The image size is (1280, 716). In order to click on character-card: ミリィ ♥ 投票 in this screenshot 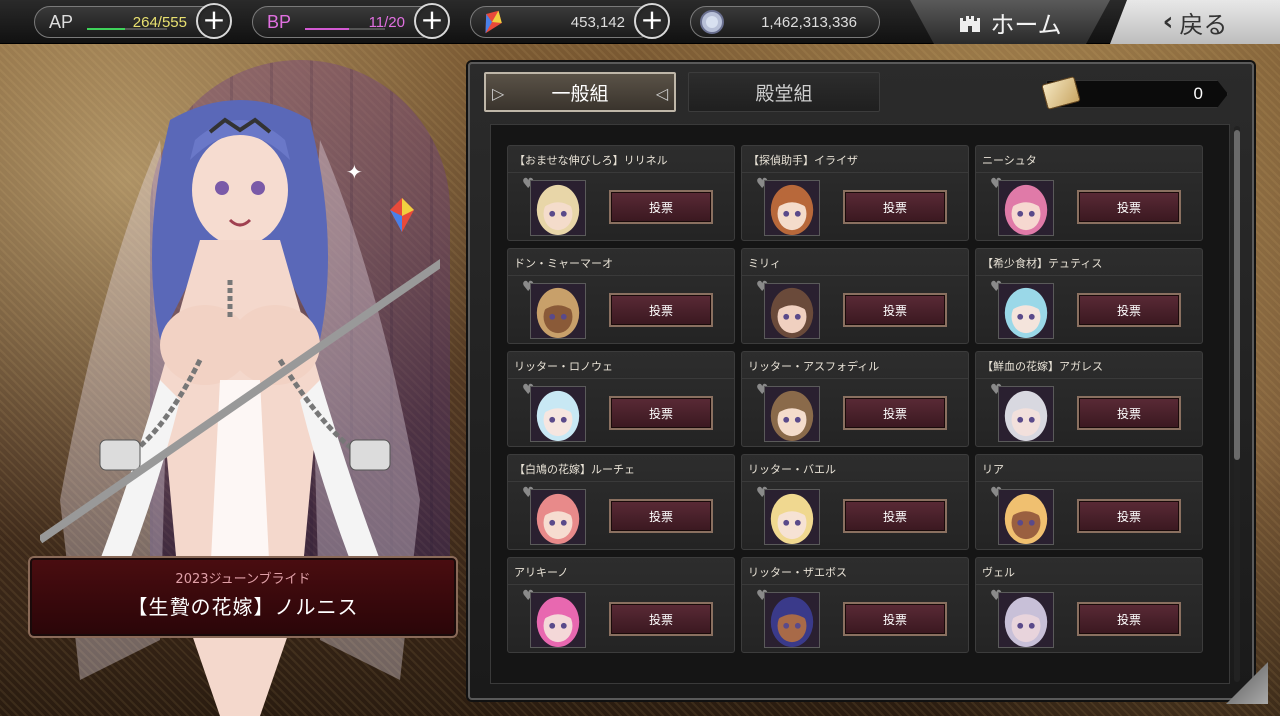, I will do `click(855, 296)`.